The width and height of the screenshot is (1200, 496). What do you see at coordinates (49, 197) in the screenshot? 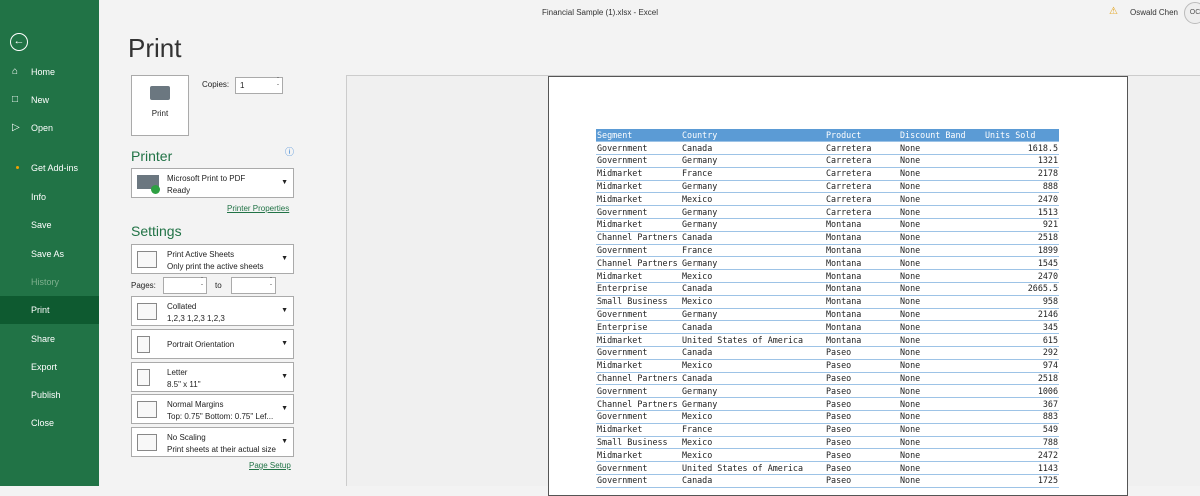
I see `sidebar-item-info: Info` at bounding box center [49, 197].